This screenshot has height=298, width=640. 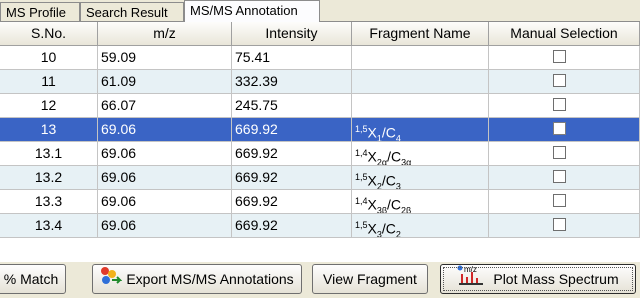 What do you see at coordinates (420, 225) in the screenshot?
I see `cell-fragment-name: 1,5X3/C2` at bounding box center [420, 225].